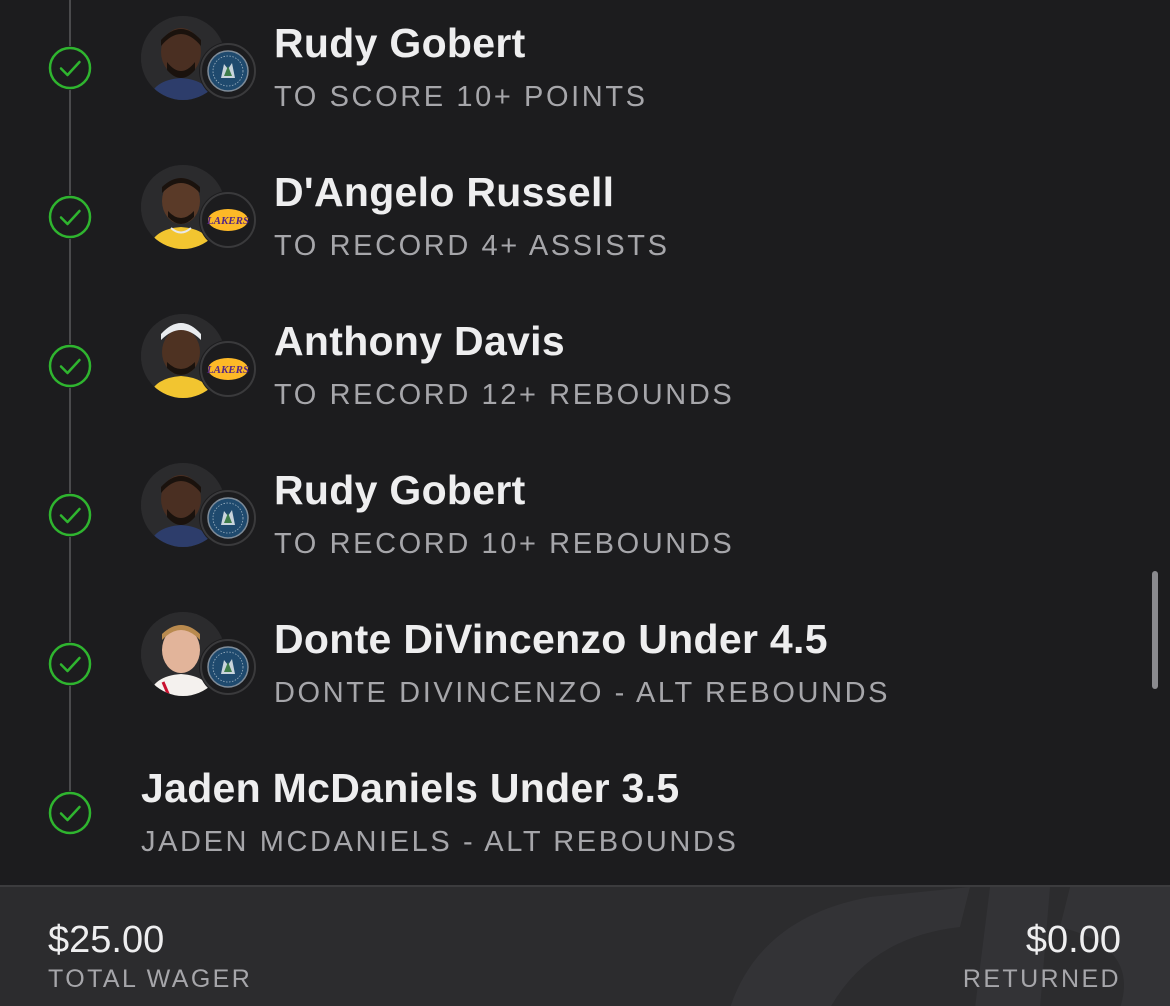 This screenshot has width=1170, height=1006. I want to click on leg-subtitle: TO RECORD 4+ ASSISTS, so click(472, 246).